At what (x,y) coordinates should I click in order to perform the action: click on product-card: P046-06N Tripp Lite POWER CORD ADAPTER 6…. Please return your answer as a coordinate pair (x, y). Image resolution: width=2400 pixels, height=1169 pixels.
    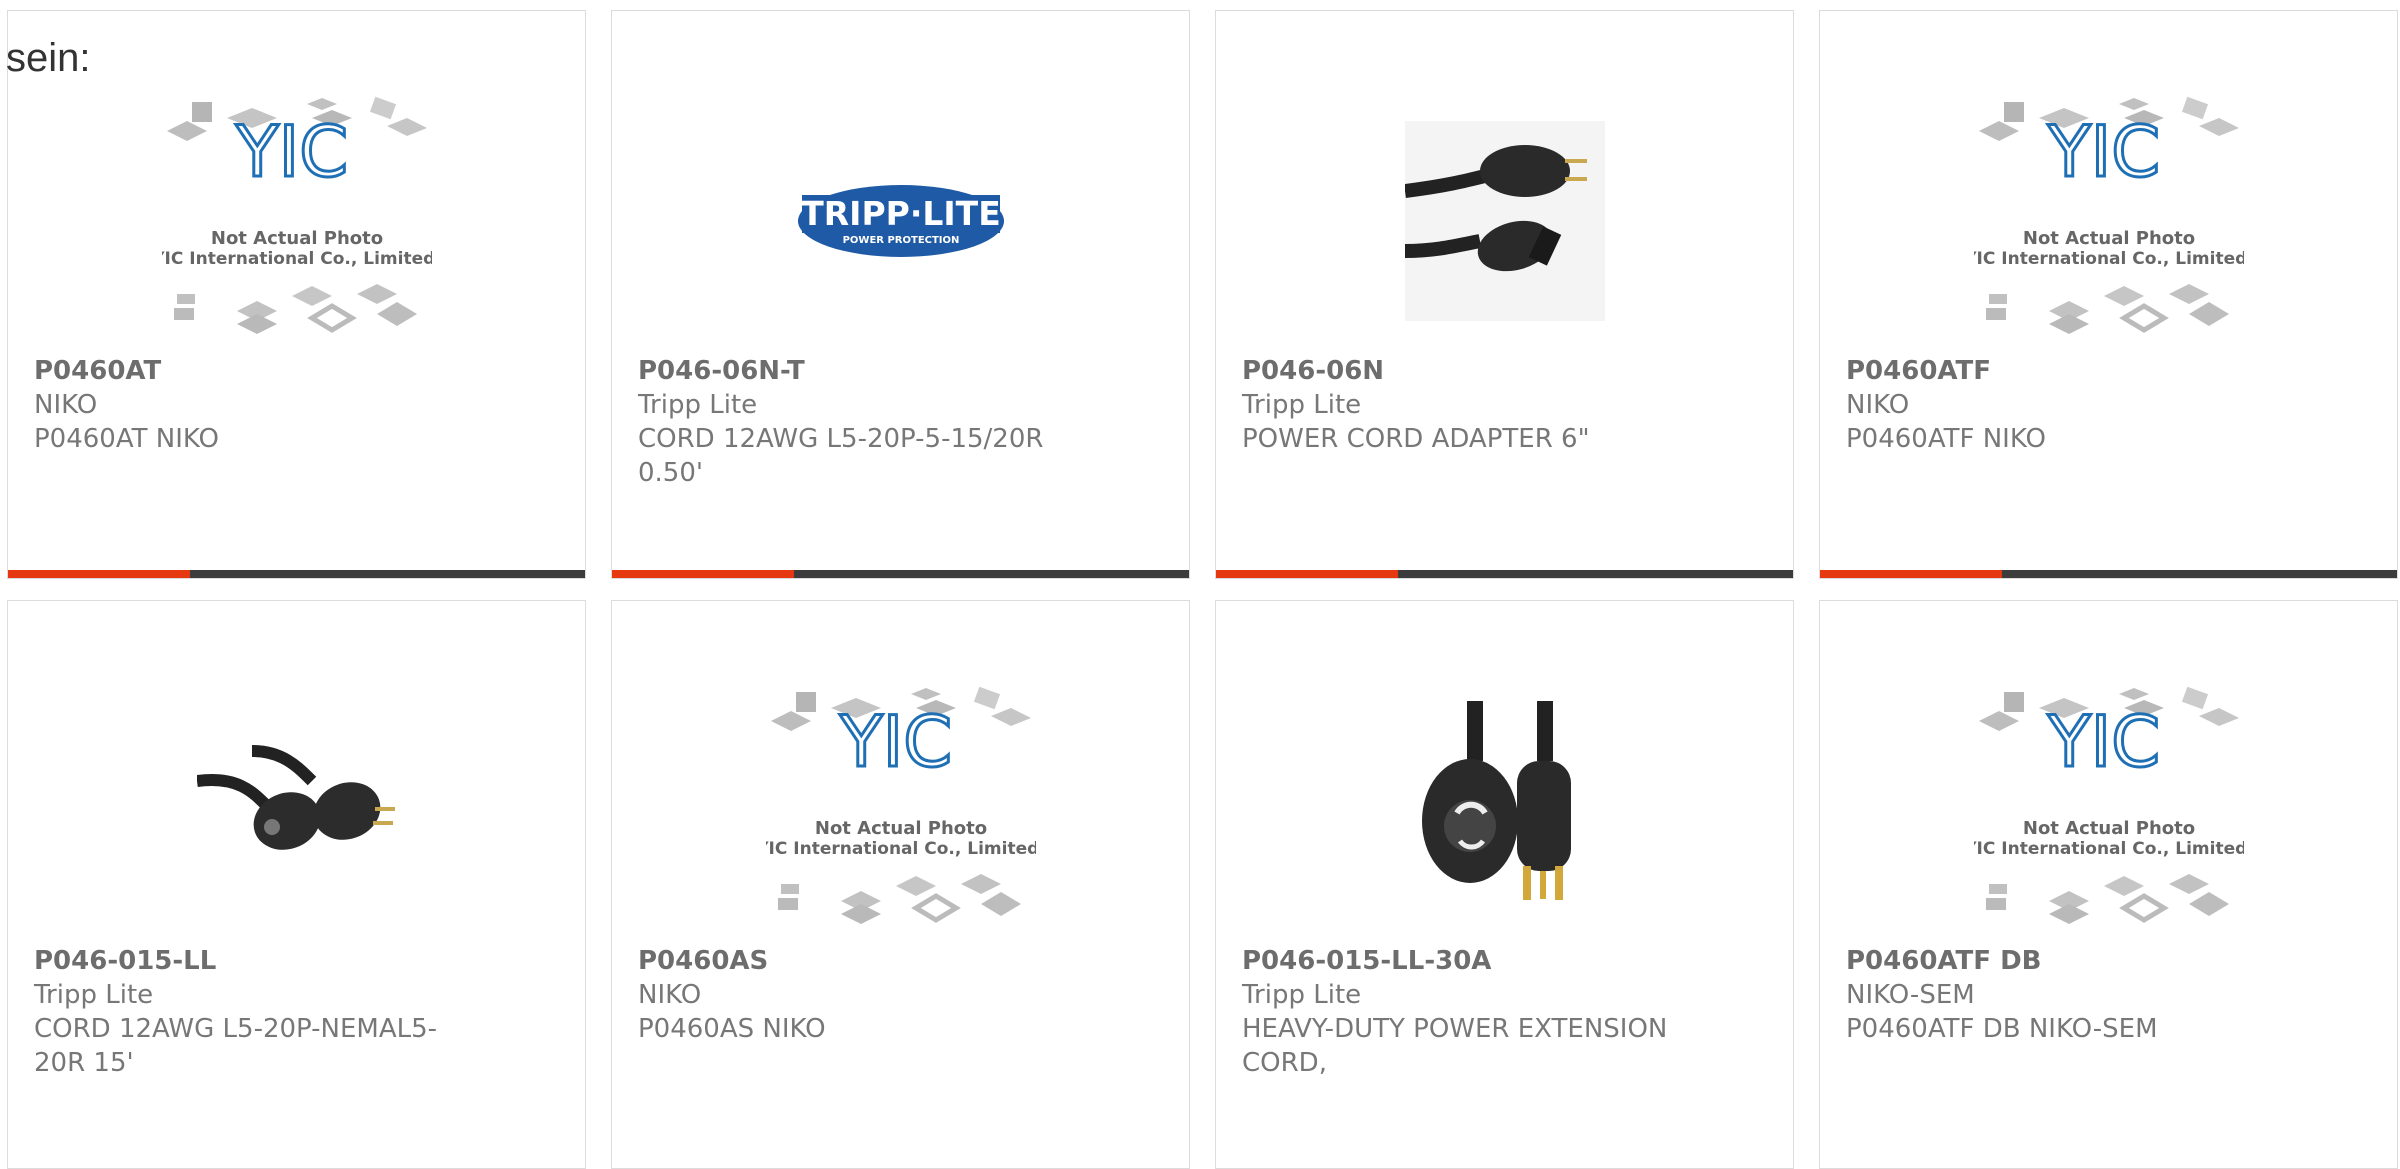
    Looking at the image, I should click on (1504, 294).